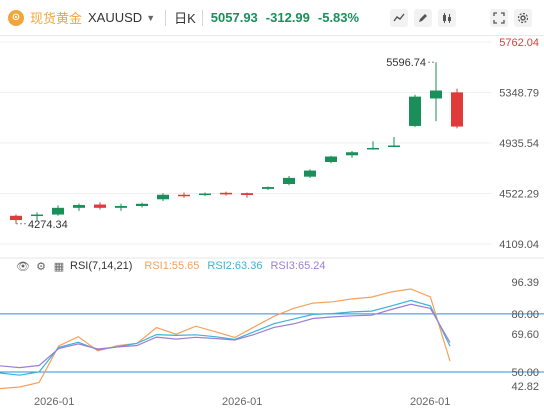 This screenshot has height=419, width=544. Describe the element at coordinates (272, 404) in the screenshot. I see `date-axis: 2026-01 2026-01 2026-01` at that location.